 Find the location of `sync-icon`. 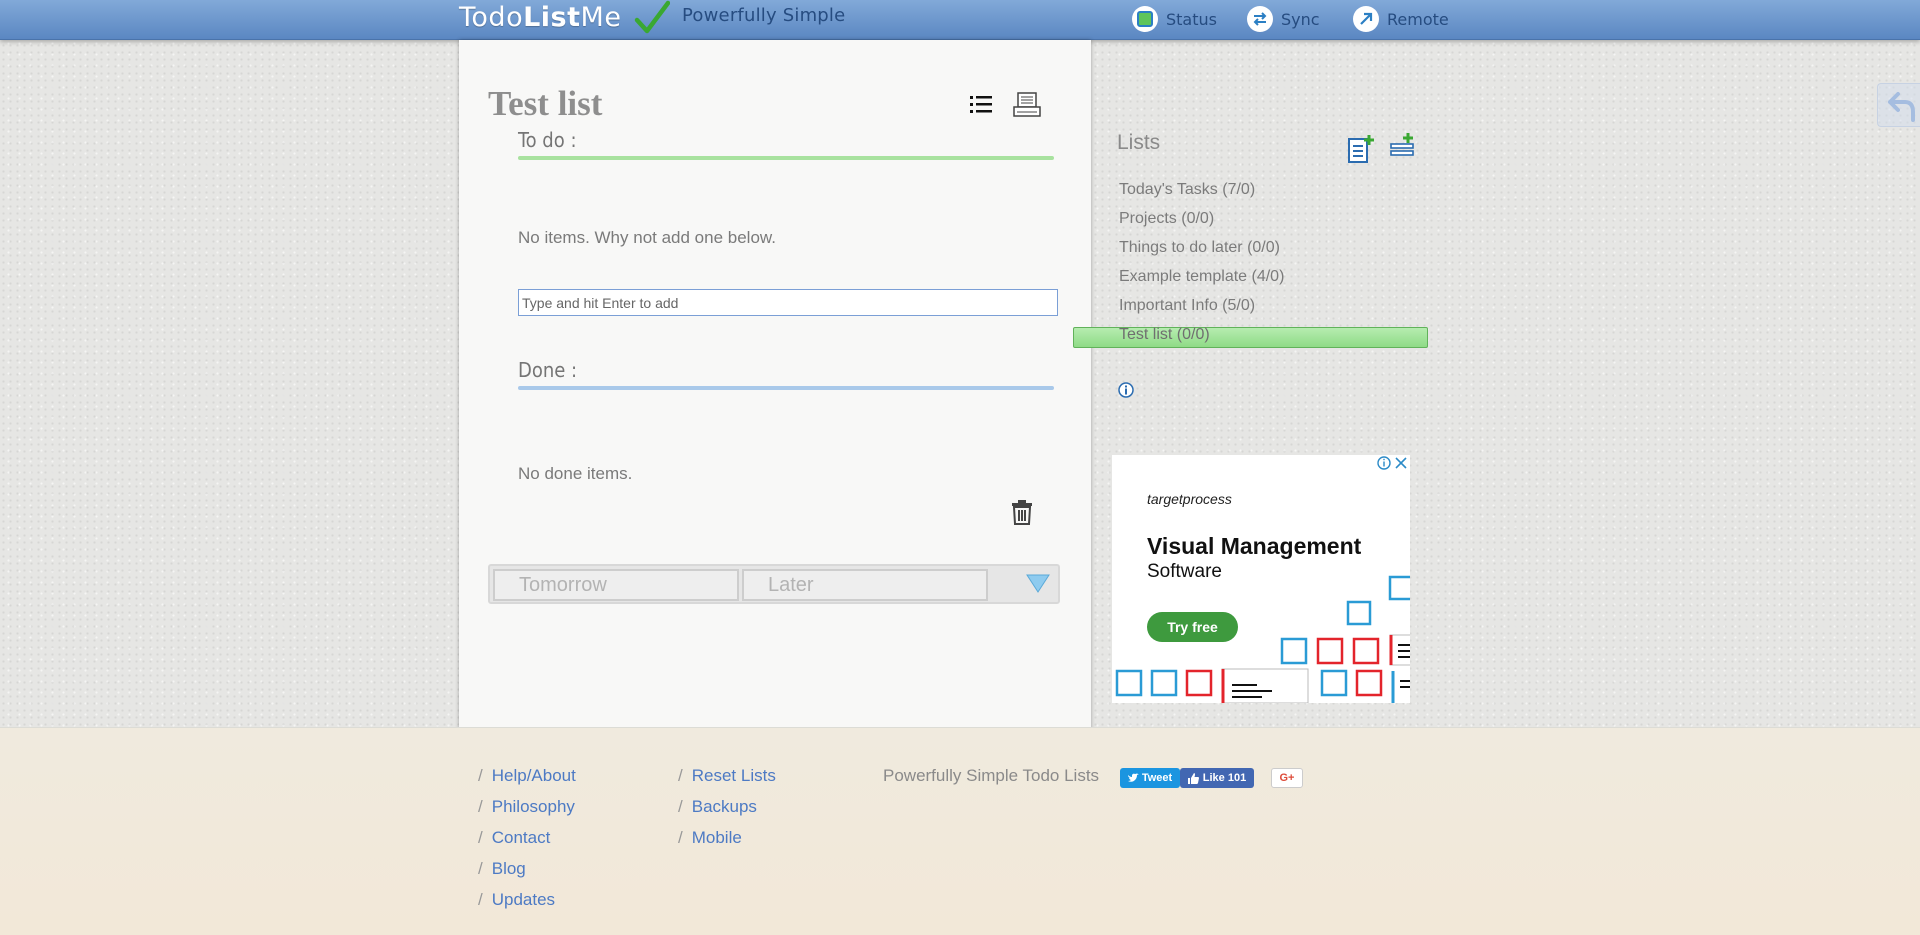

sync-icon is located at coordinates (1260, 19).